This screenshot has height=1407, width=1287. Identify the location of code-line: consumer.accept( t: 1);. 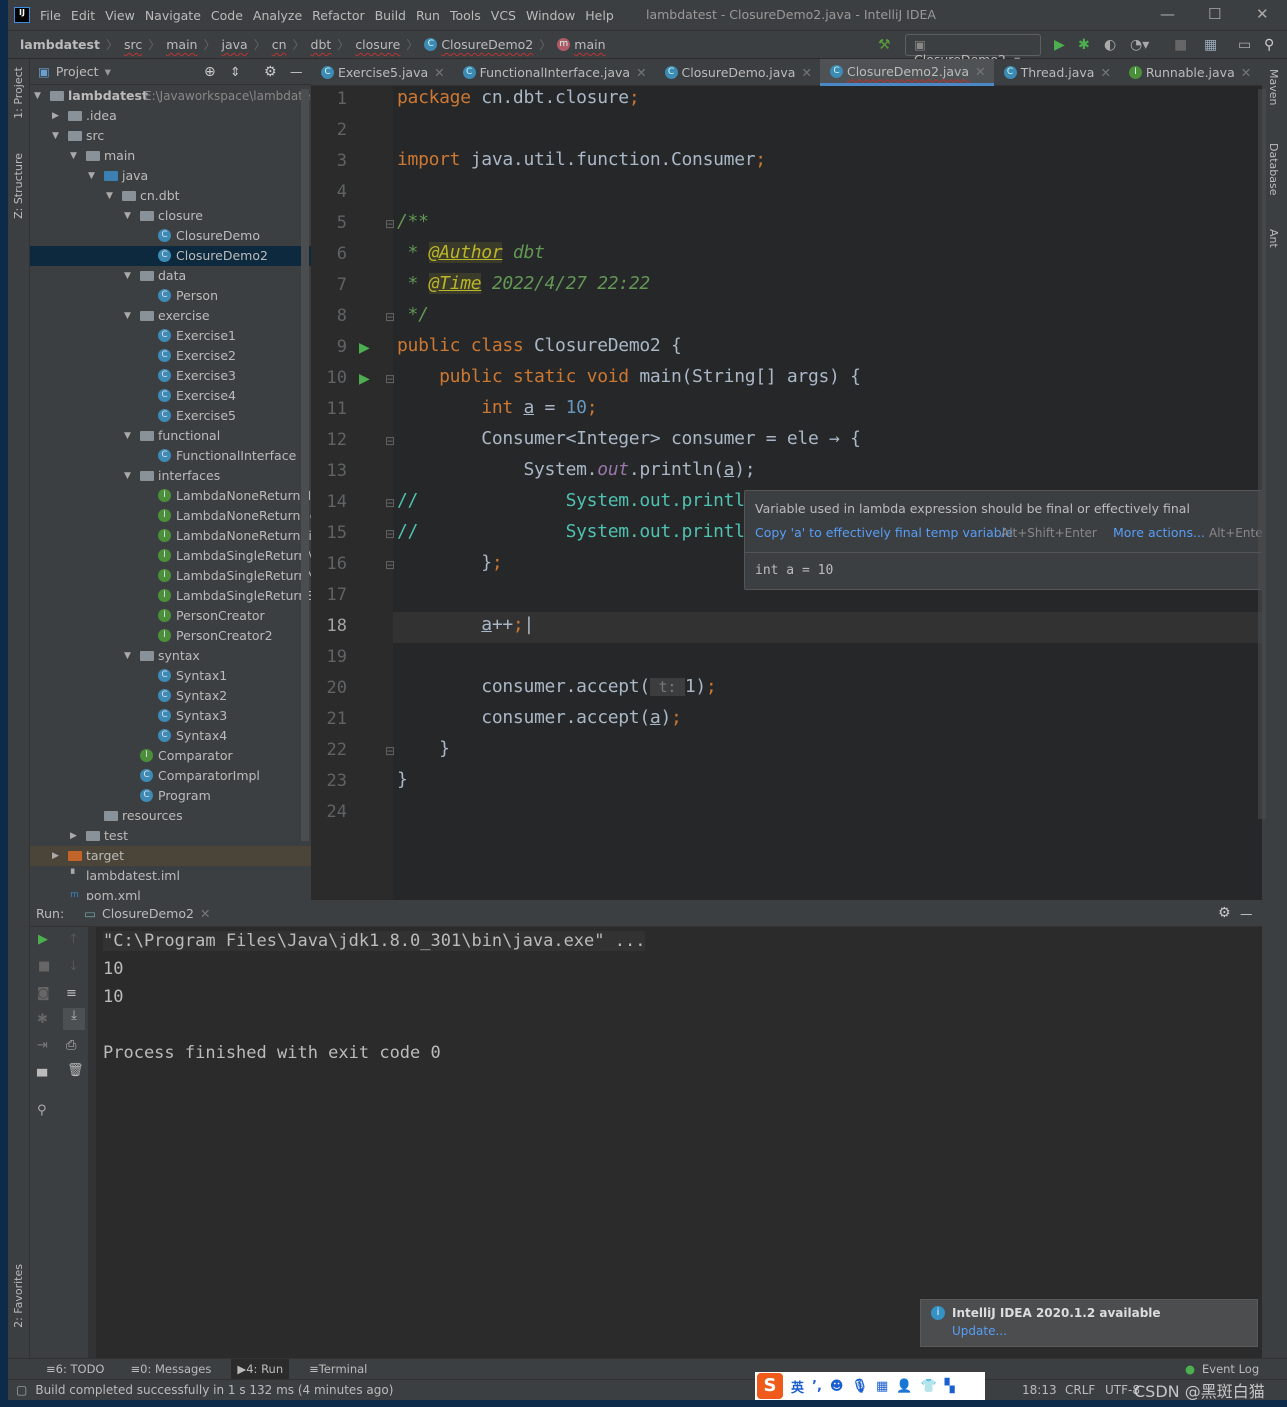
(556, 686).